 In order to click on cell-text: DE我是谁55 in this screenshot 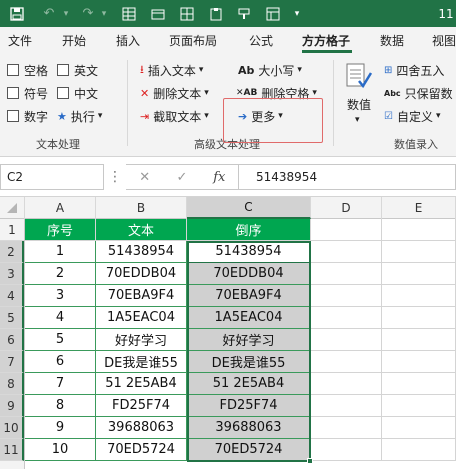, I will do `click(141, 362)`.